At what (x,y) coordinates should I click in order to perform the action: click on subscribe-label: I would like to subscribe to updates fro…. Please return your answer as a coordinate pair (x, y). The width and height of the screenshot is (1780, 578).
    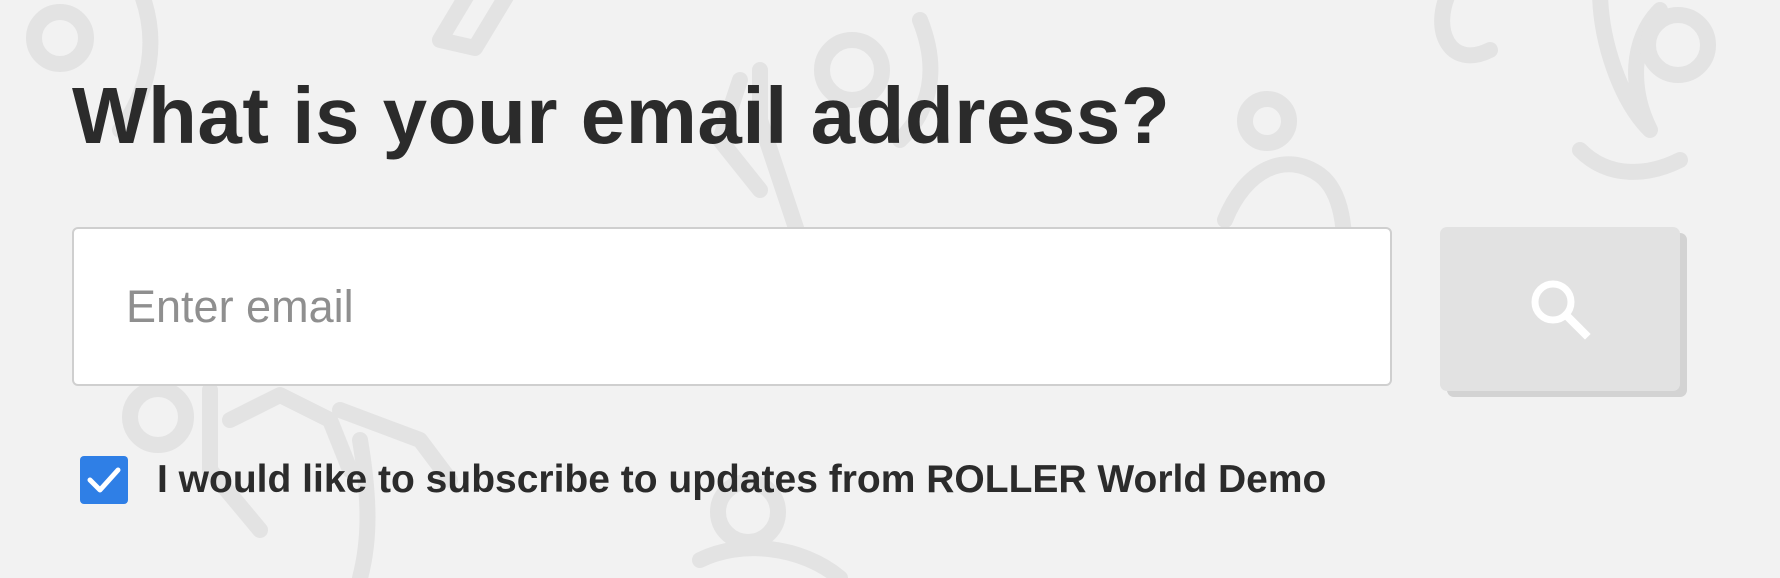
    Looking at the image, I should click on (741, 480).